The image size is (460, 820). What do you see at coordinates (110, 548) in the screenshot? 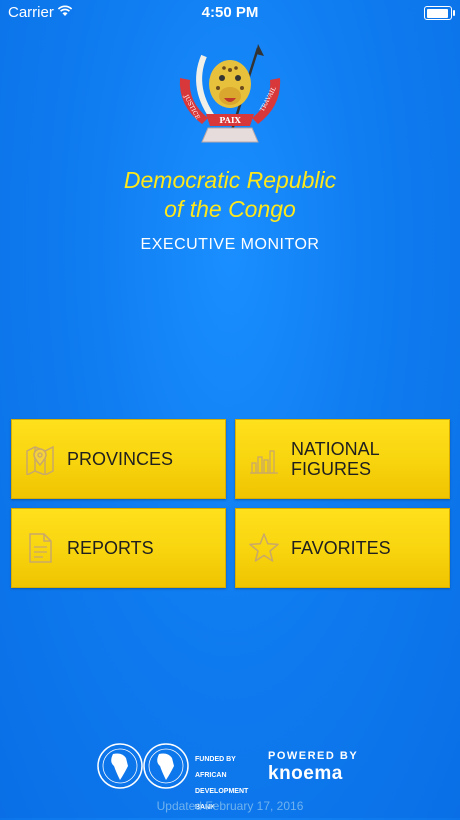
I see `reports-label: REPORTS` at bounding box center [110, 548].